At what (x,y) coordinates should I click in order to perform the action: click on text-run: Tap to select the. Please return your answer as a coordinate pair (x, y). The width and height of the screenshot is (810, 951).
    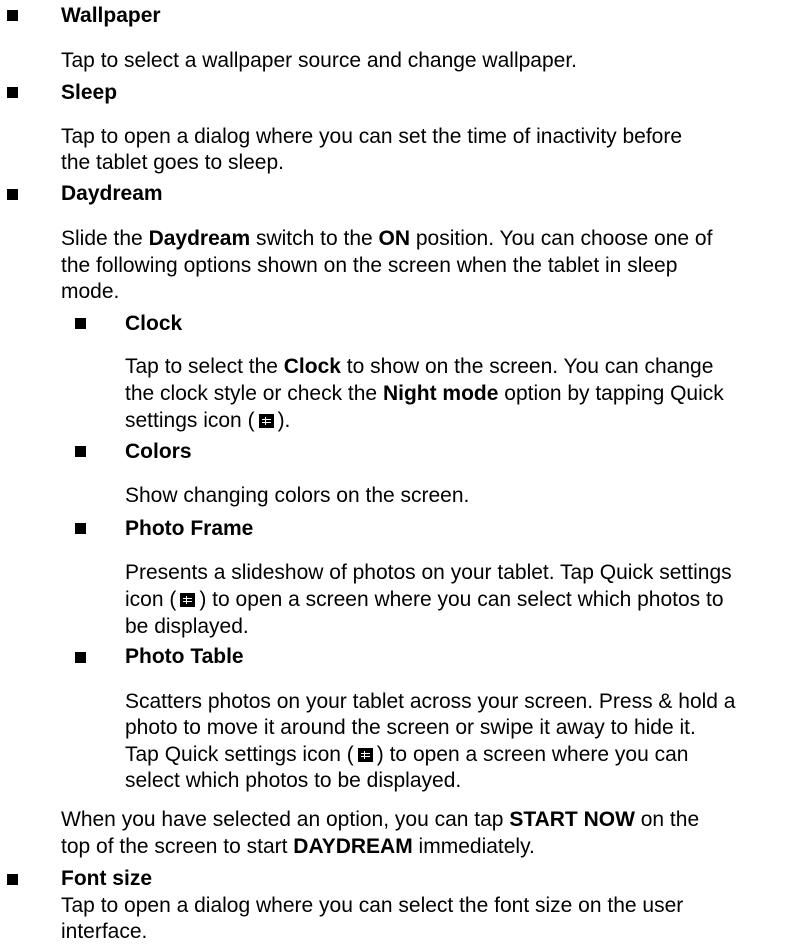
    Looking at the image, I should click on (204, 367).